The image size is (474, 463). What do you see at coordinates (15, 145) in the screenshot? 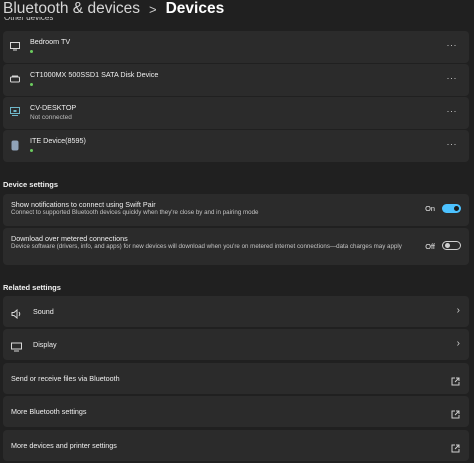
I see `usb-device-icon` at bounding box center [15, 145].